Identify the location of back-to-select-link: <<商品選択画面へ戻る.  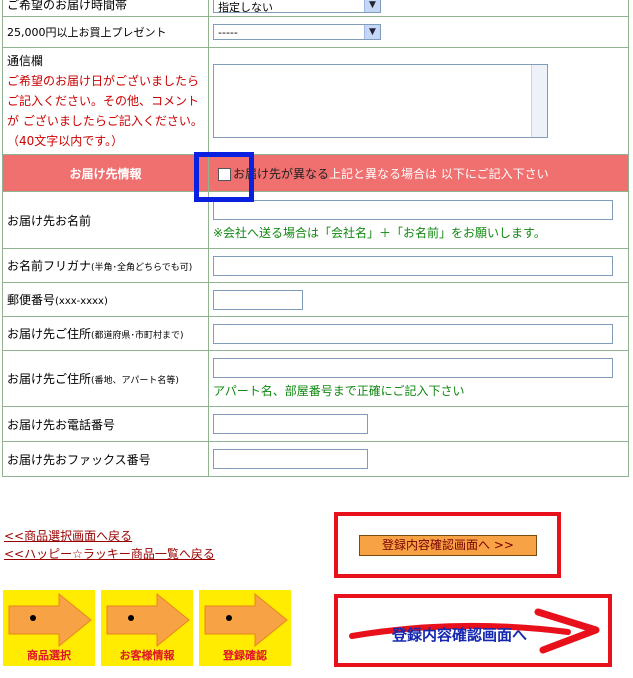
(68, 535).